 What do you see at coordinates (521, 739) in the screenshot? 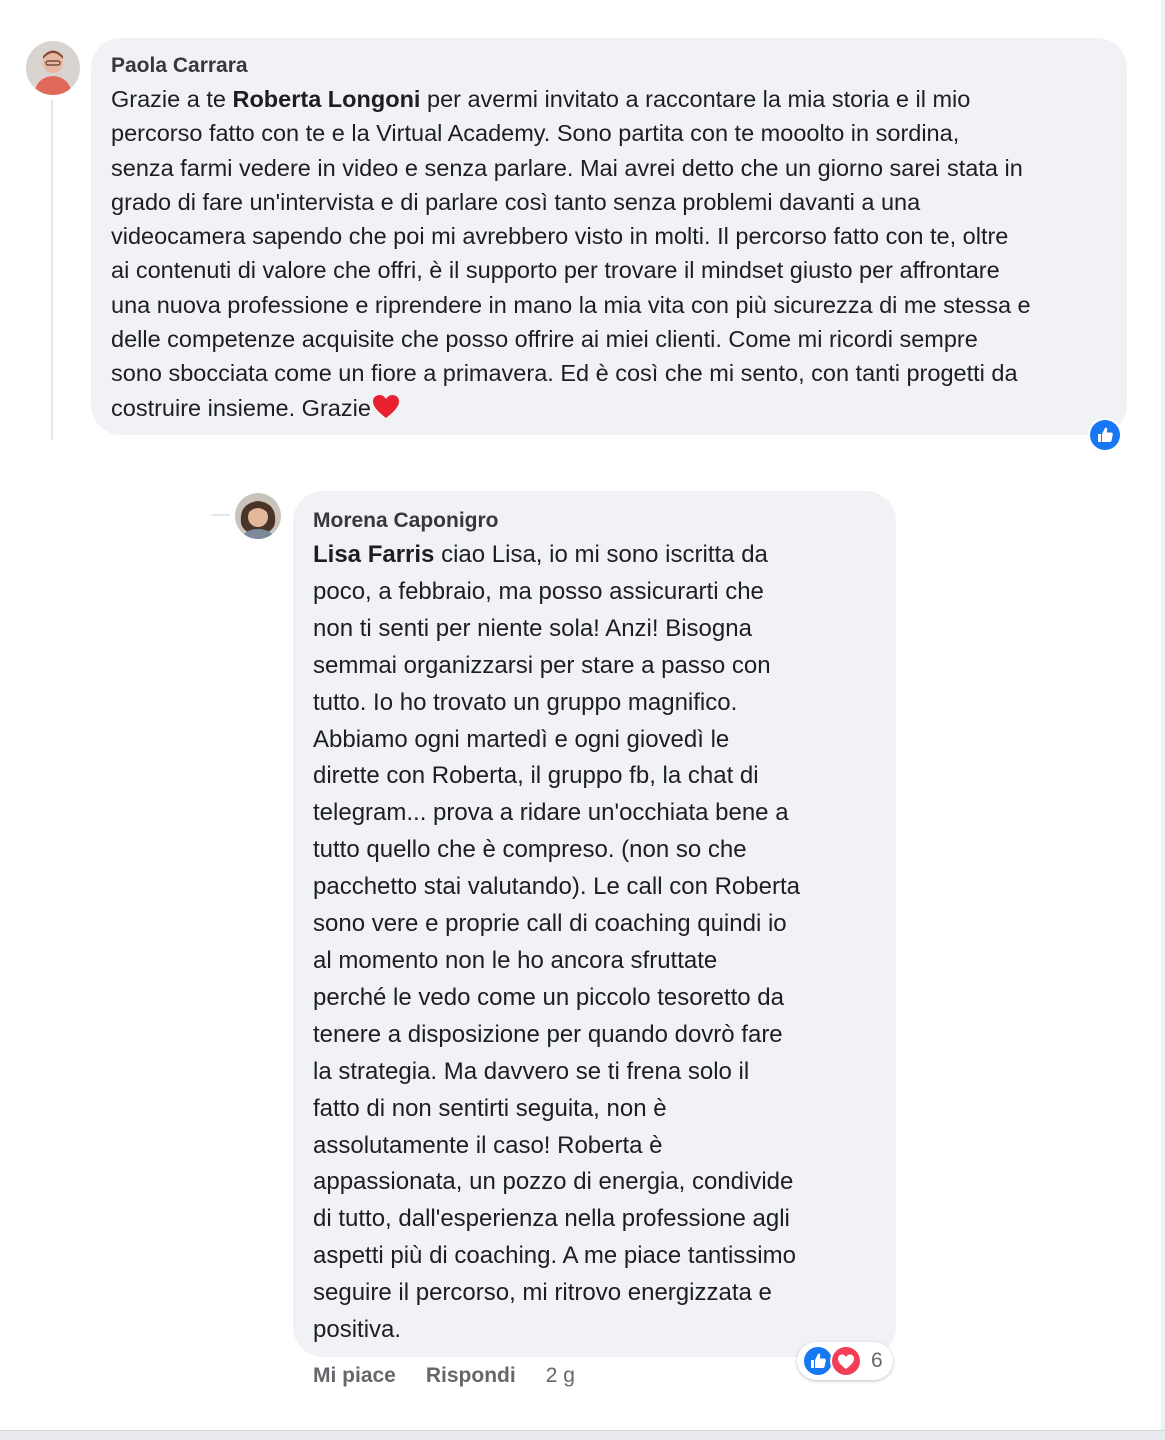
I see `comment-line: Abbiamo ogni martedì e ogni giovedì le` at bounding box center [521, 739].